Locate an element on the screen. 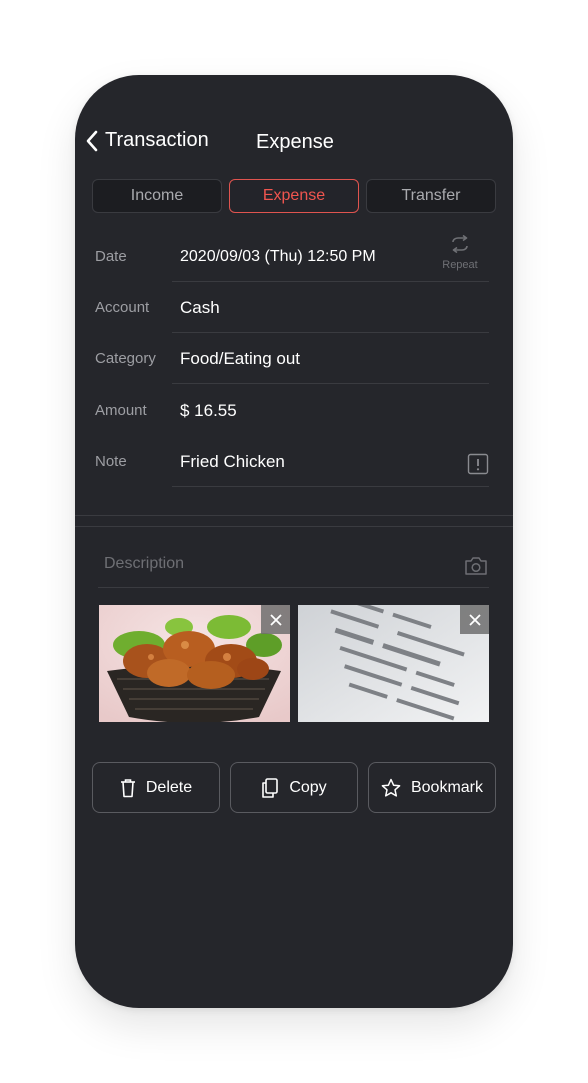 The width and height of the screenshot is (588, 1083). amount-value: $ 16.55 is located at coordinates (208, 410).